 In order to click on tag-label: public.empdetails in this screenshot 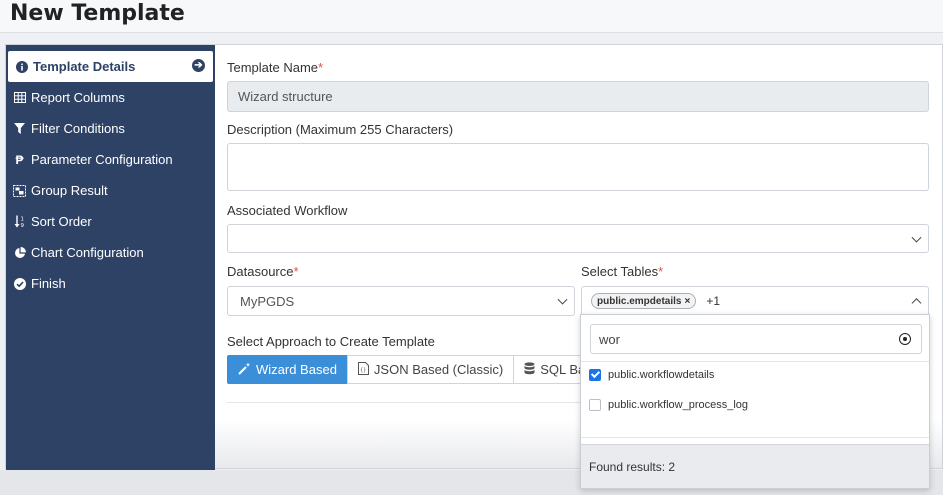, I will do `click(639, 301)`.